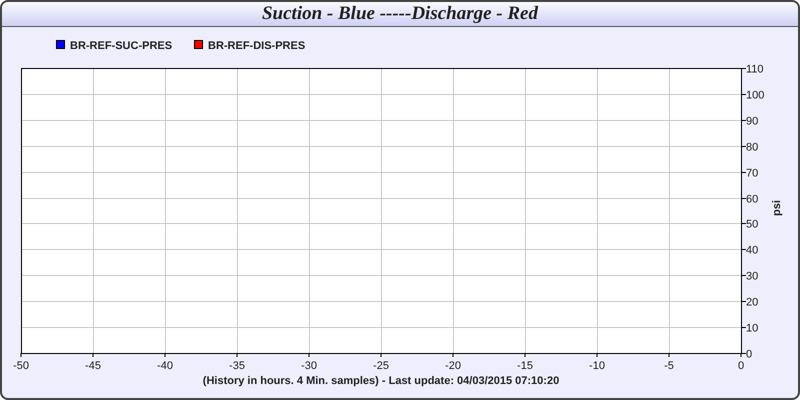  I want to click on y-tick-label: 100, so click(755, 96).